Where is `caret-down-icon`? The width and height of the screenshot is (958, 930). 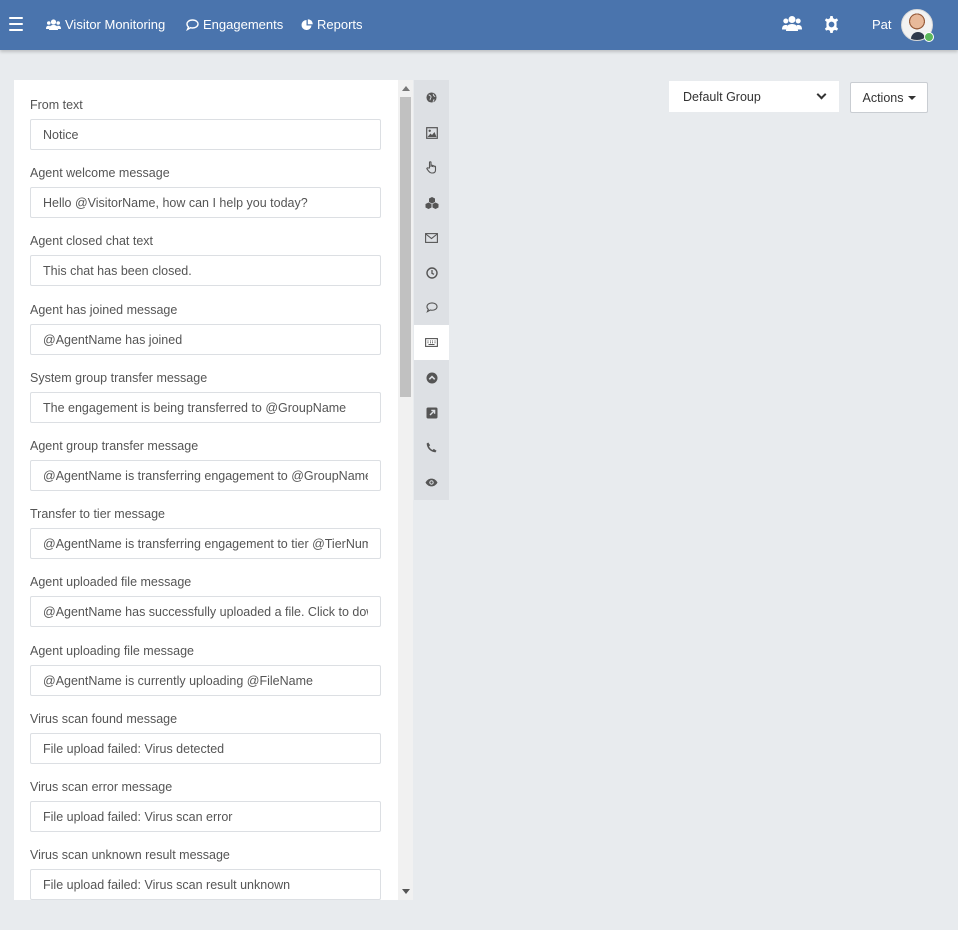
caret-down-icon is located at coordinates (911, 97).